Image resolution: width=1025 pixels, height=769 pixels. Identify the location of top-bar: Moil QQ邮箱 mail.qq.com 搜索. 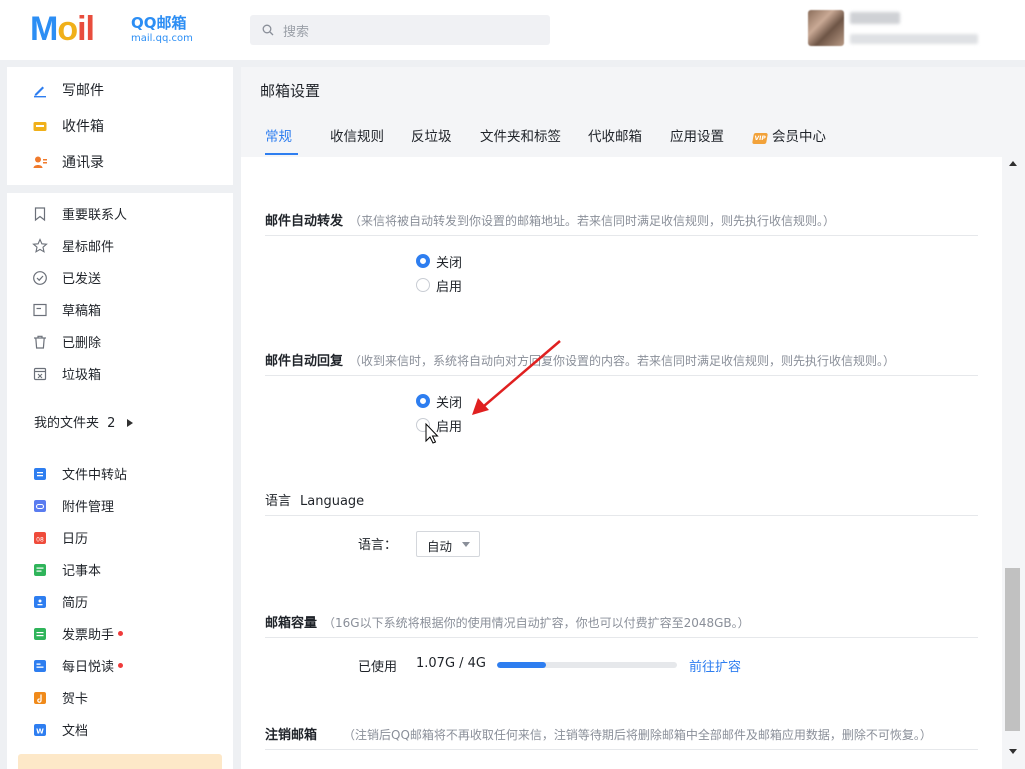
(512, 30).